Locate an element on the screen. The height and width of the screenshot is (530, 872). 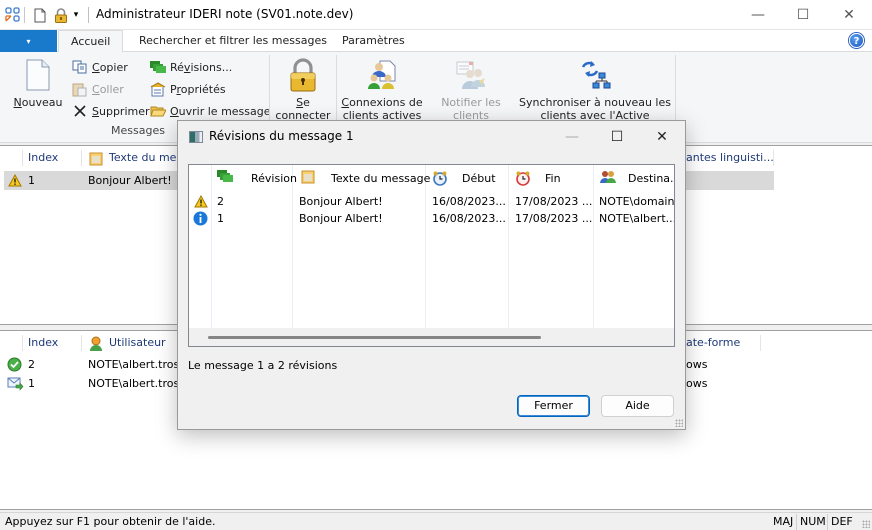
connection-index: 2 is located at coordinates (31, 364).